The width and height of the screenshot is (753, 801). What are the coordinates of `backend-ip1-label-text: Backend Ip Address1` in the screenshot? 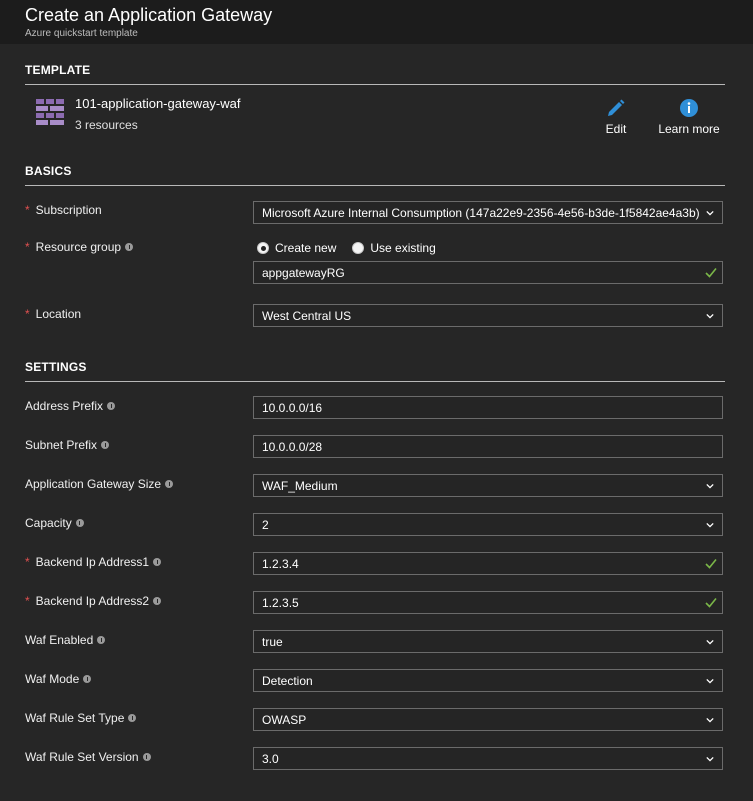 It's located at (92, 562).